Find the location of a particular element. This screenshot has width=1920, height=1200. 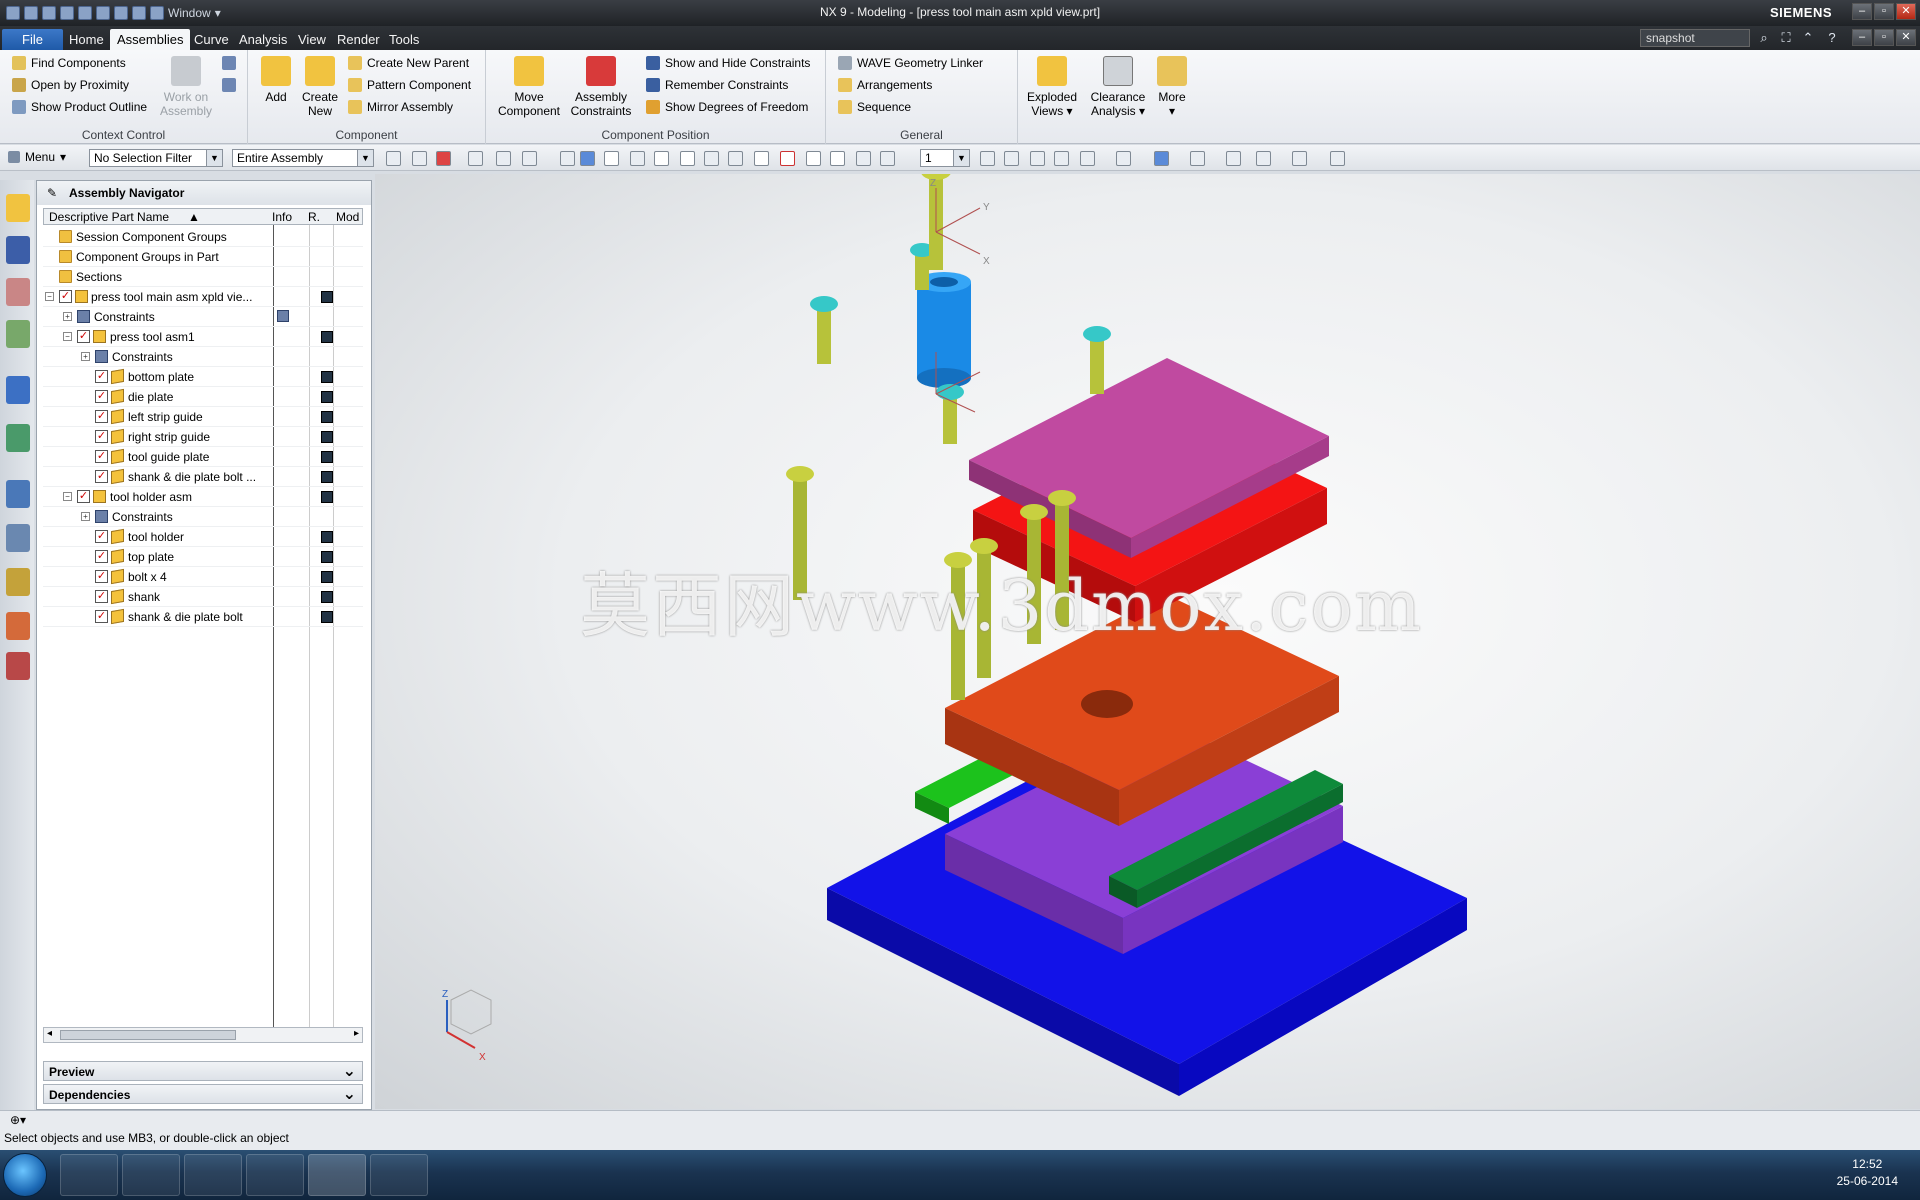

tangent-icon is located at coordinates (735, 158).